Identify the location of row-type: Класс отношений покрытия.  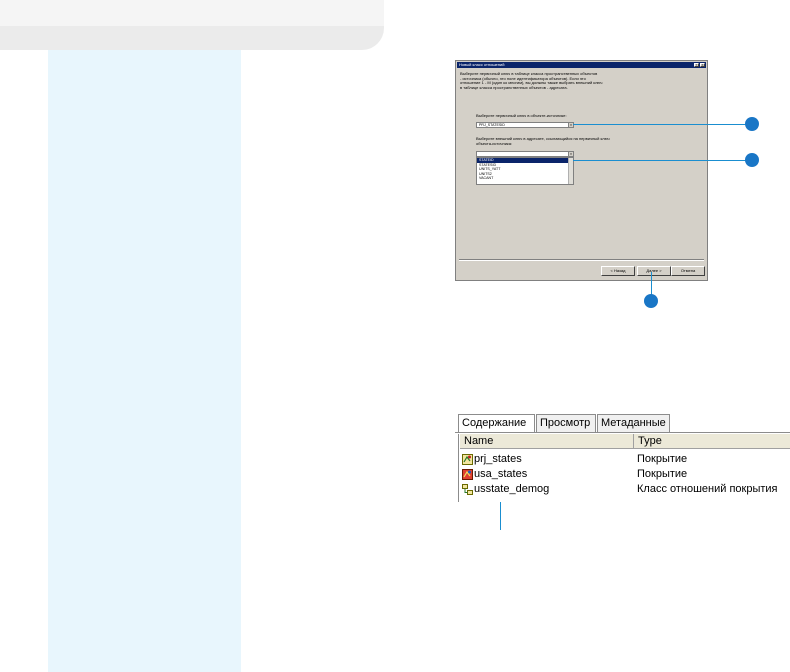
(707, 489).